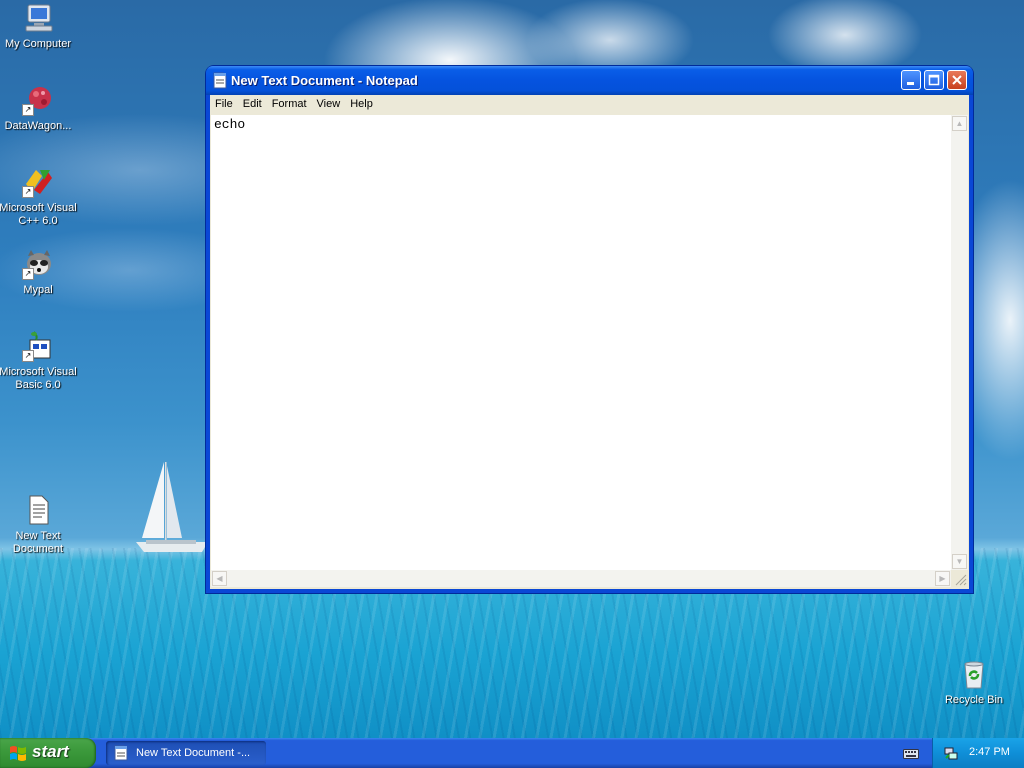 This screenshot has height=768, width=1024. Describe the element at coordinates (224, 102) in the screenshot. I see `menu-file: File` at that location.